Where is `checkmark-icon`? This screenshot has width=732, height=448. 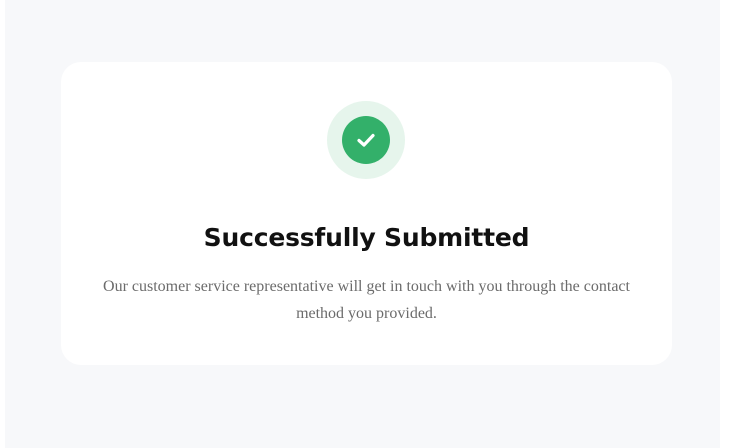 checkmark-icon is located at coordinates (366, 140).